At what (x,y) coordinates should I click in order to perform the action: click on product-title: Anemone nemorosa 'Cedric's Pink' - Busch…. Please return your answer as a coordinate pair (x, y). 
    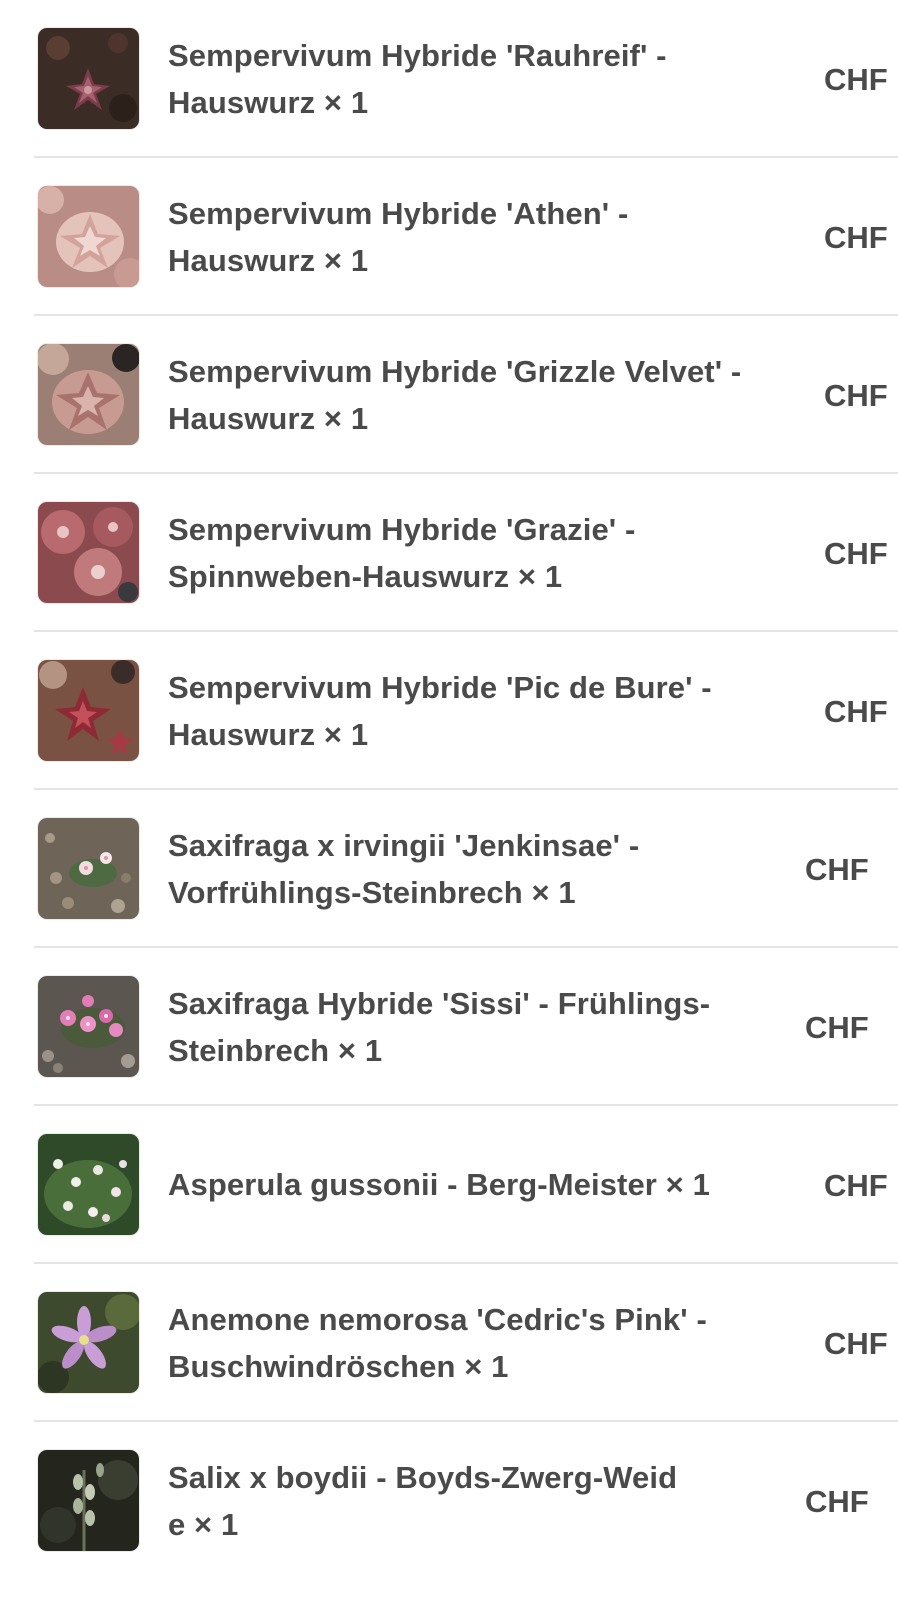
    Looking at the image, I should click on (478, 1343).